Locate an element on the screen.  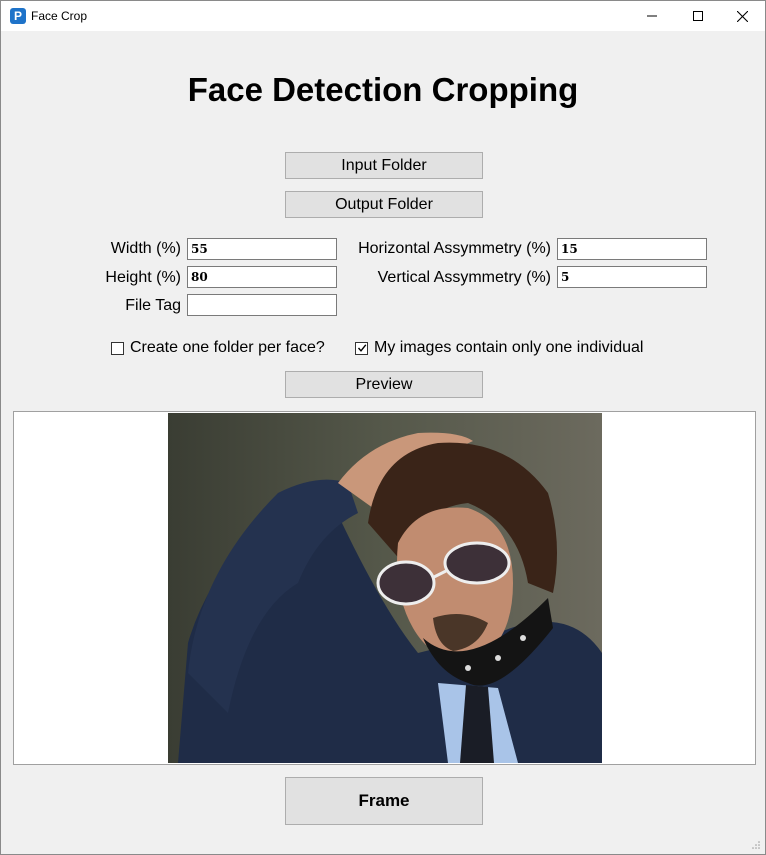
minimize-icon is located at coordinates (652, 16).